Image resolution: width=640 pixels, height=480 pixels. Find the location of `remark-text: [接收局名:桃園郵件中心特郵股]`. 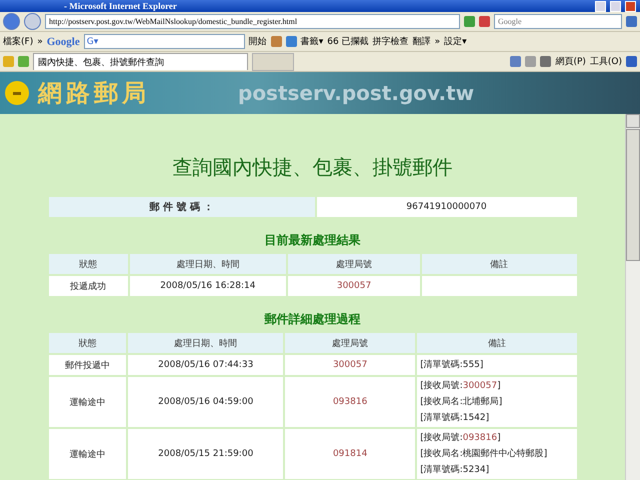

remark-text: [接收局名:桃園郵件中心特郵股] is located at coordinates (484, 454).